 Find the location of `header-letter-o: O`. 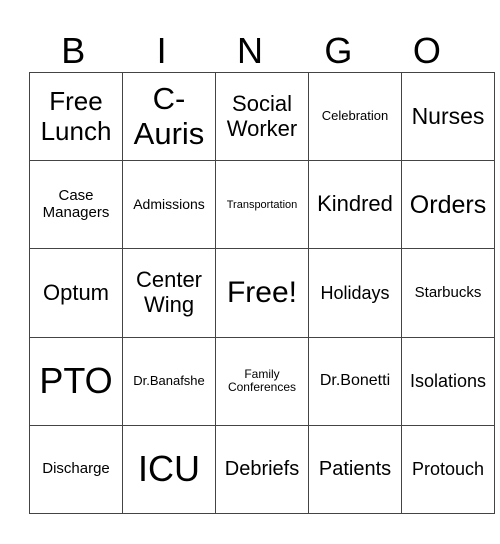

header-letter-o: O is located at coordinates (426, 50).